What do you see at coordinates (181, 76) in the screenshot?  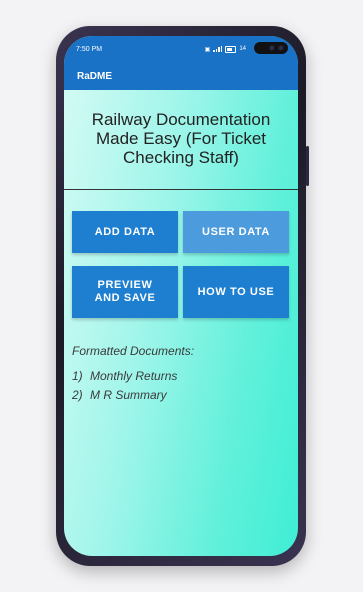 I see `app-bar: RaDME` at bounding box center [181, 76].